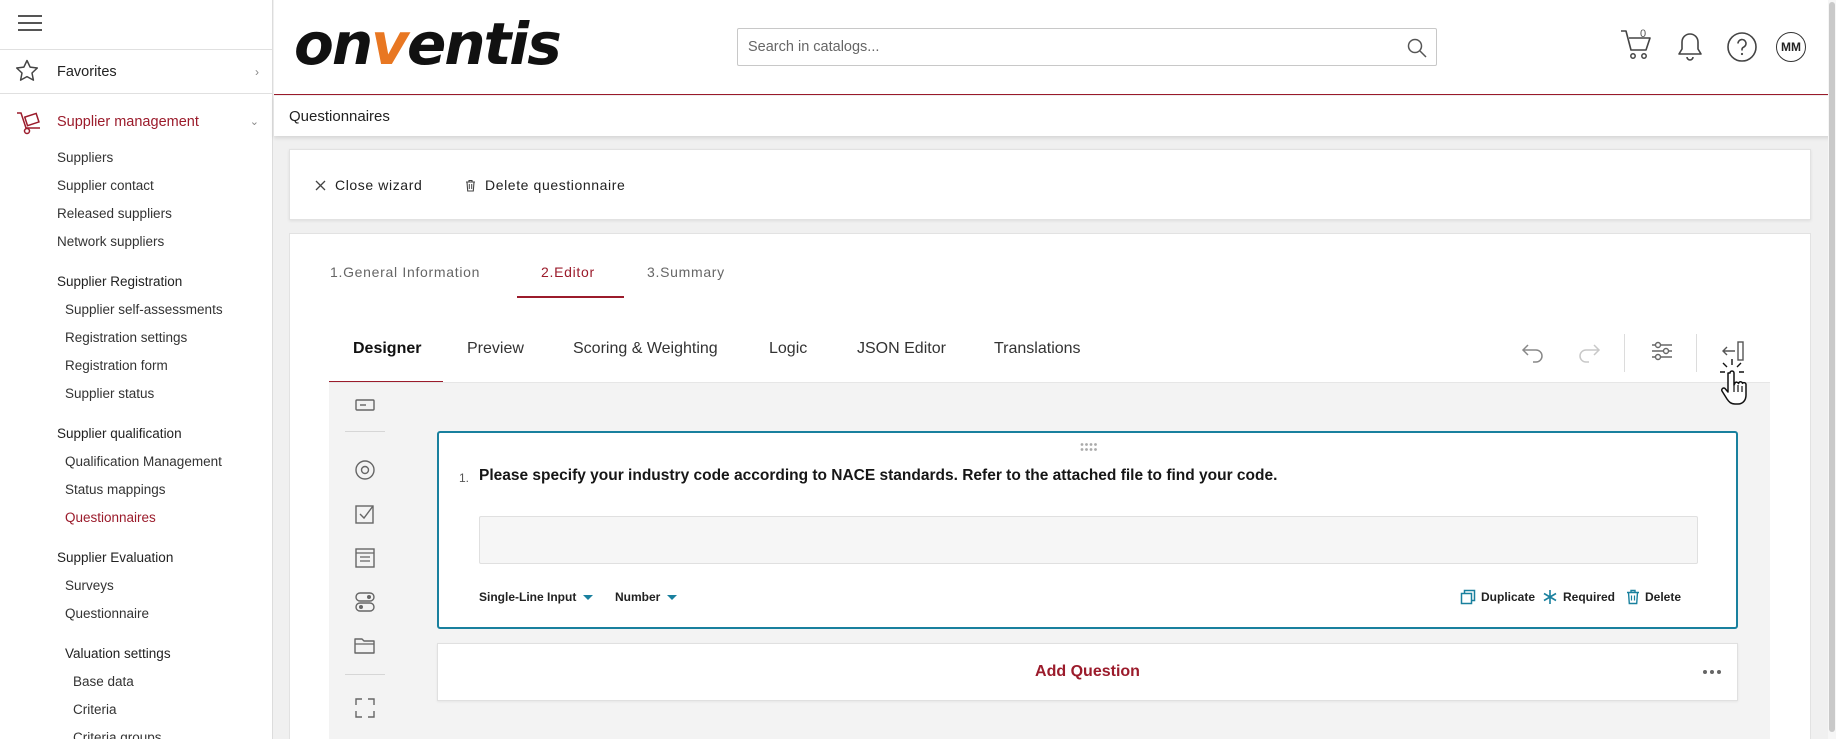 The width and height of the screenshot is (1836, 739). Describe the element at coordinates (1736, 384) in the screenshot. I see `hand-pointer-cursor-icon` at that location.